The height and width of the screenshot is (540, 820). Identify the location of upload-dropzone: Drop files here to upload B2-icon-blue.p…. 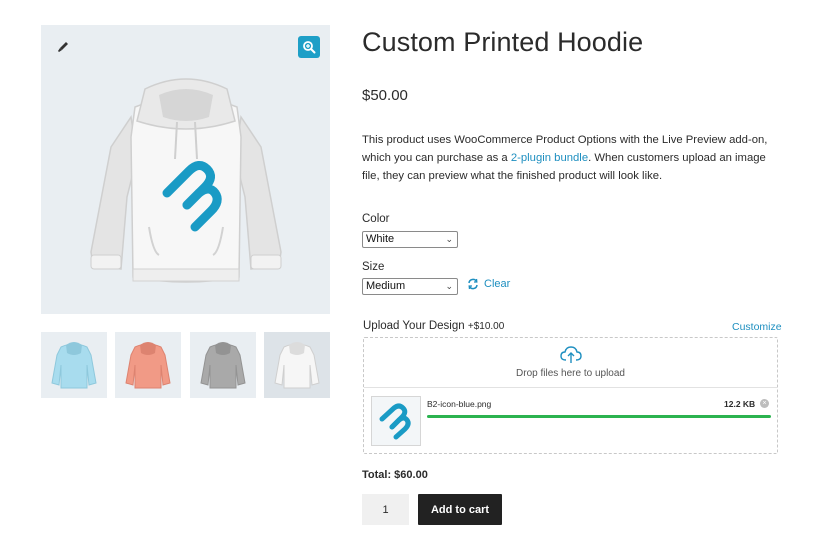
(570, 395).